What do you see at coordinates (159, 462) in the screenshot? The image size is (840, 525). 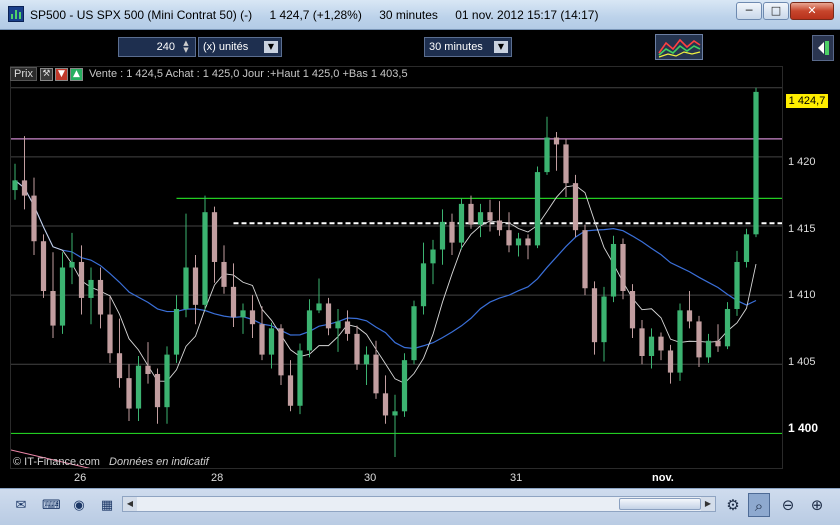 I see `watermark-note: Données en indicatif` at bounding box center [159, 462].